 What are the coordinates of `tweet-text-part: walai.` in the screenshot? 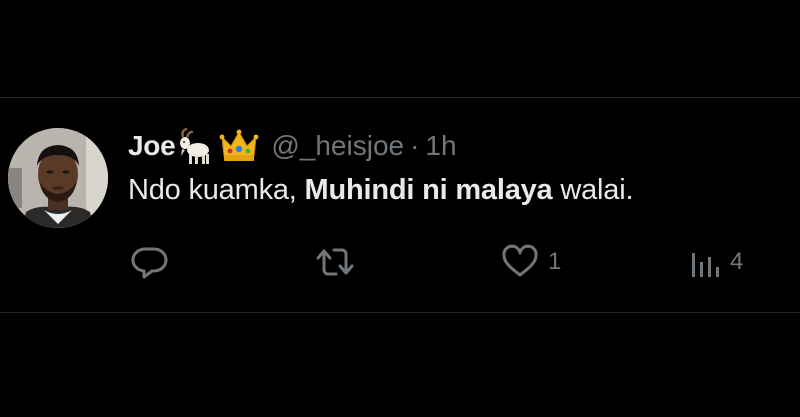 It's located at (593, 190).